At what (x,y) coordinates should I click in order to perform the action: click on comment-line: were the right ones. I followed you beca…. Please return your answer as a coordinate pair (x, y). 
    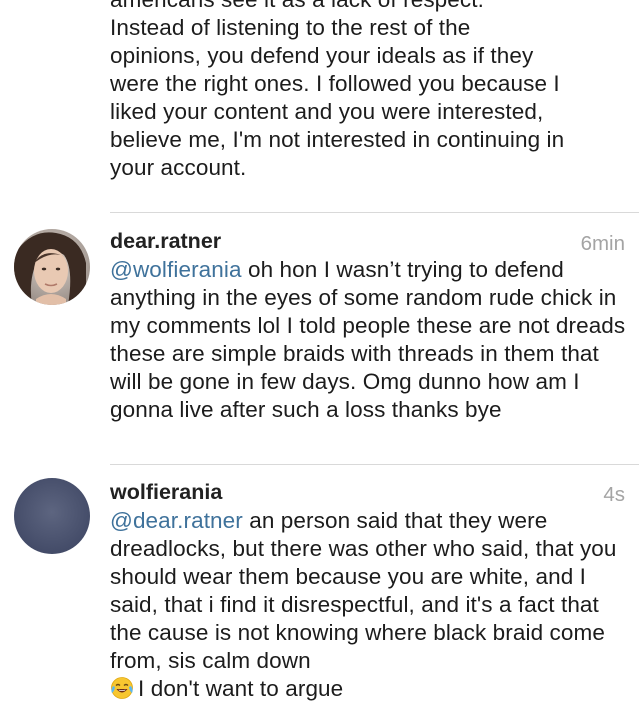
    Looking at the image, I should click on (335, 83).